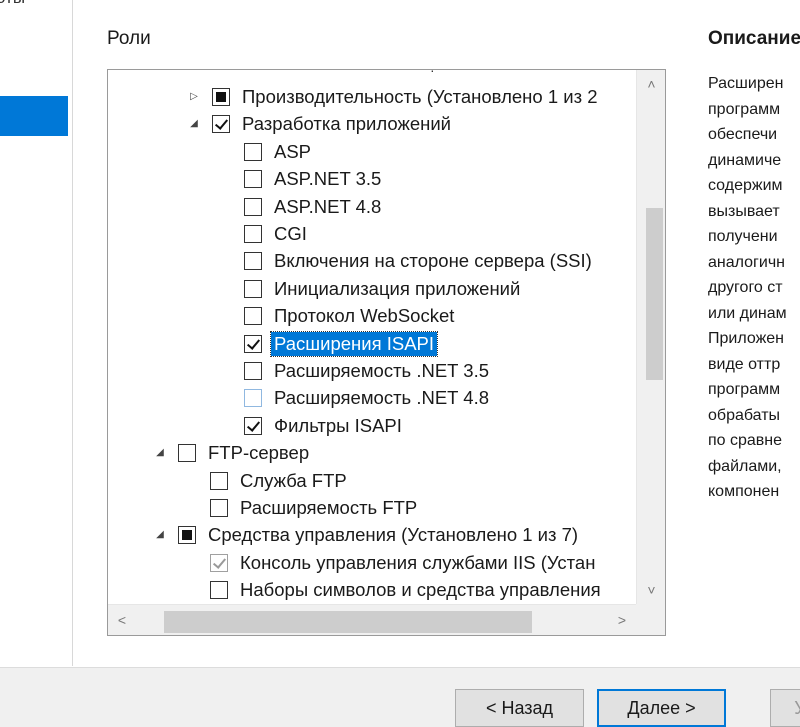  I want to click on next-button: Далее >, so click(661, 708).